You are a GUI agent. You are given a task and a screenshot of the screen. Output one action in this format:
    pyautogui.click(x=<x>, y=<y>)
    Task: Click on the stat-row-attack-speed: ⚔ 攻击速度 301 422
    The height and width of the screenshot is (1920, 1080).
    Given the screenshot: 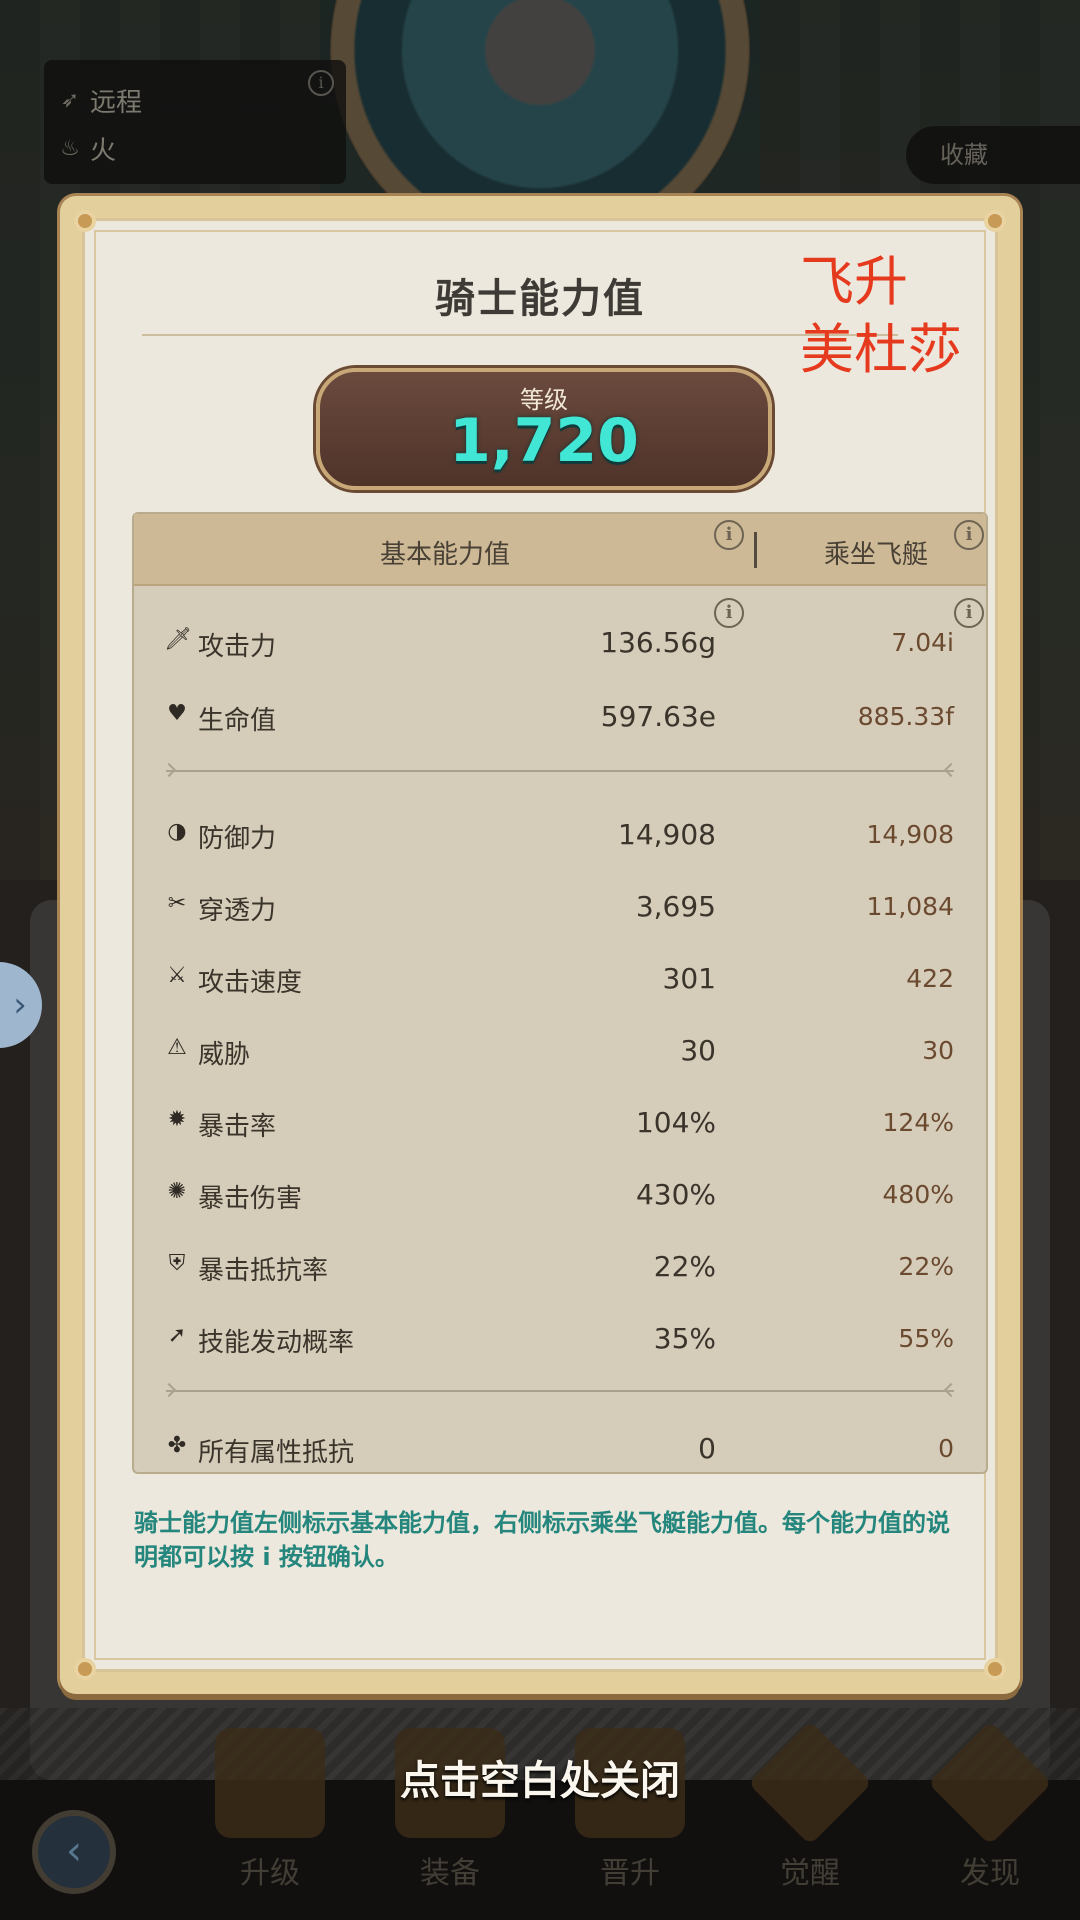 What is the action you would take?
    pyautogui.click(x=560, y=979)
    